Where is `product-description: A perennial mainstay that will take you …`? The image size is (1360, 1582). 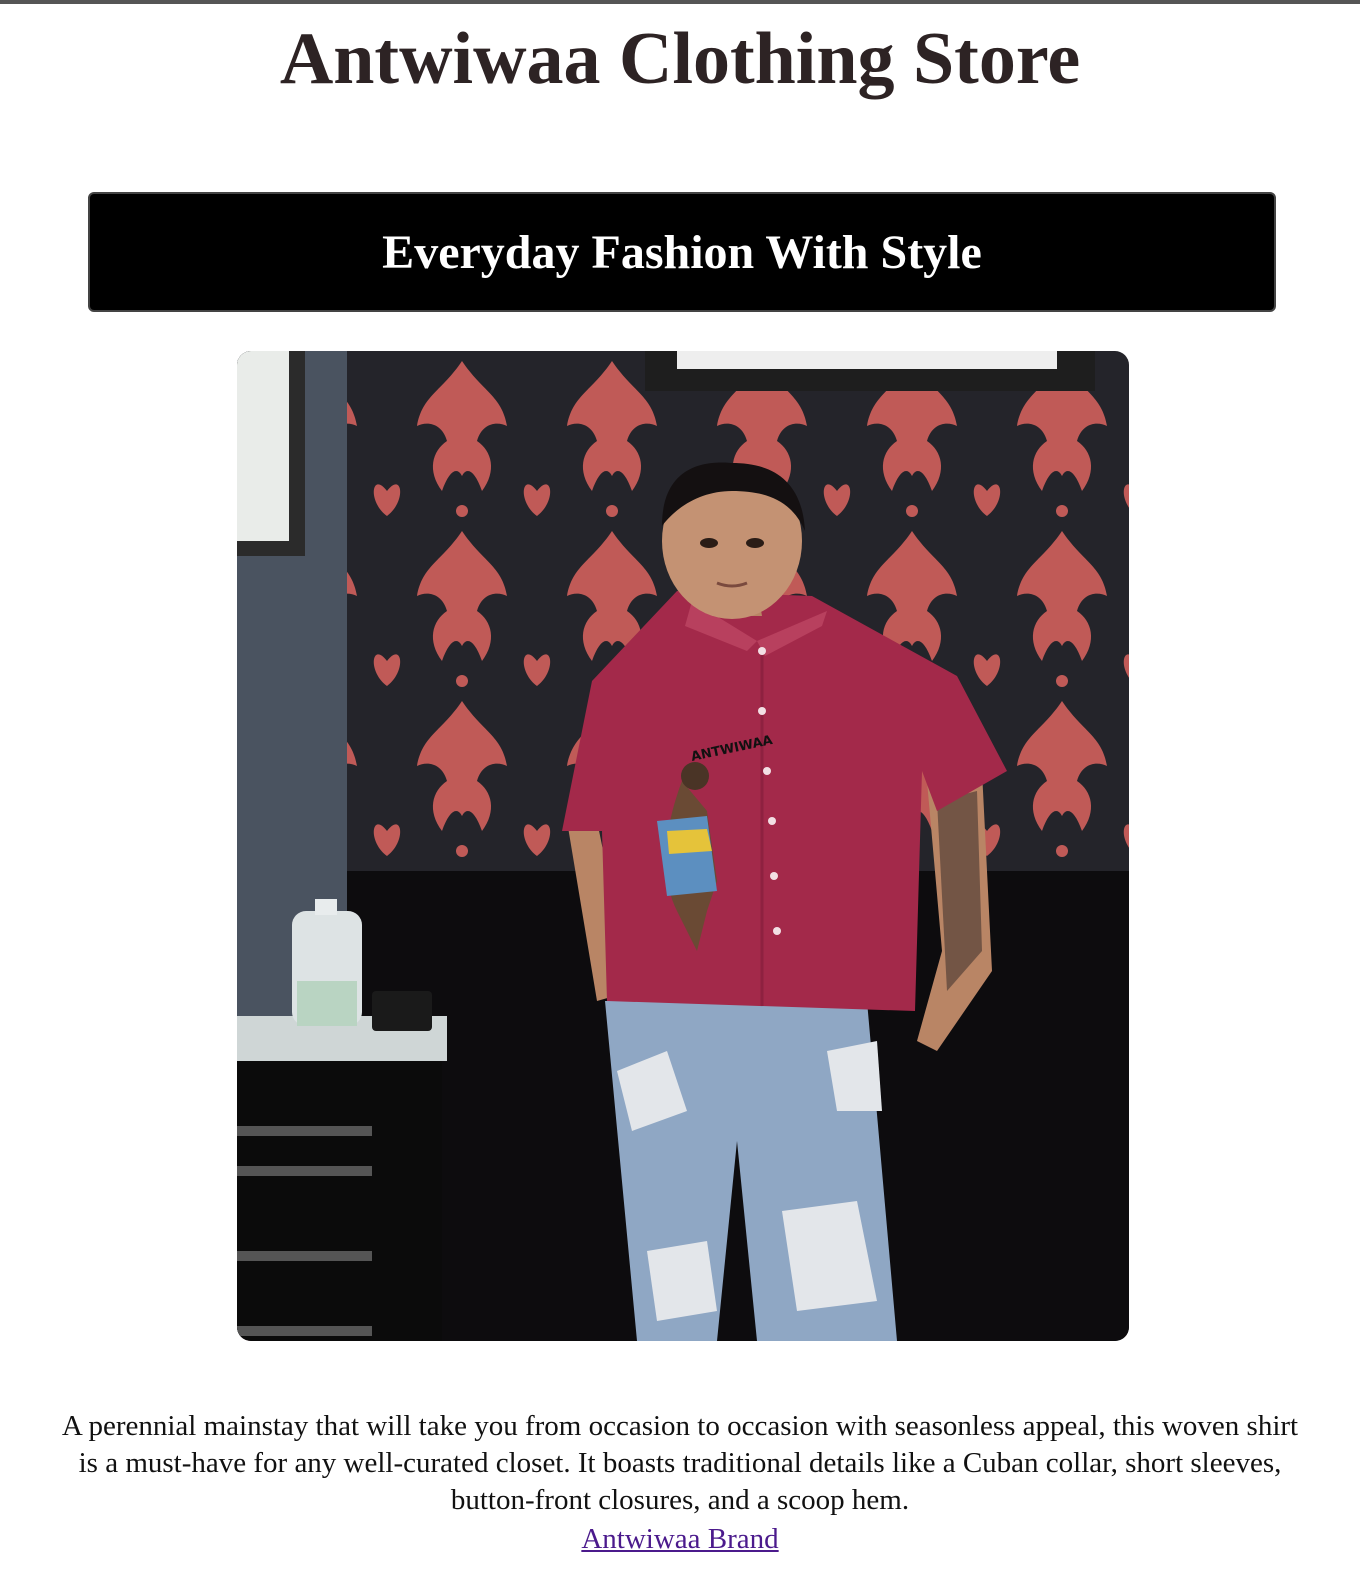 product-description: A perennial mainstay that will take you … is located at coordinates (680, 1463).